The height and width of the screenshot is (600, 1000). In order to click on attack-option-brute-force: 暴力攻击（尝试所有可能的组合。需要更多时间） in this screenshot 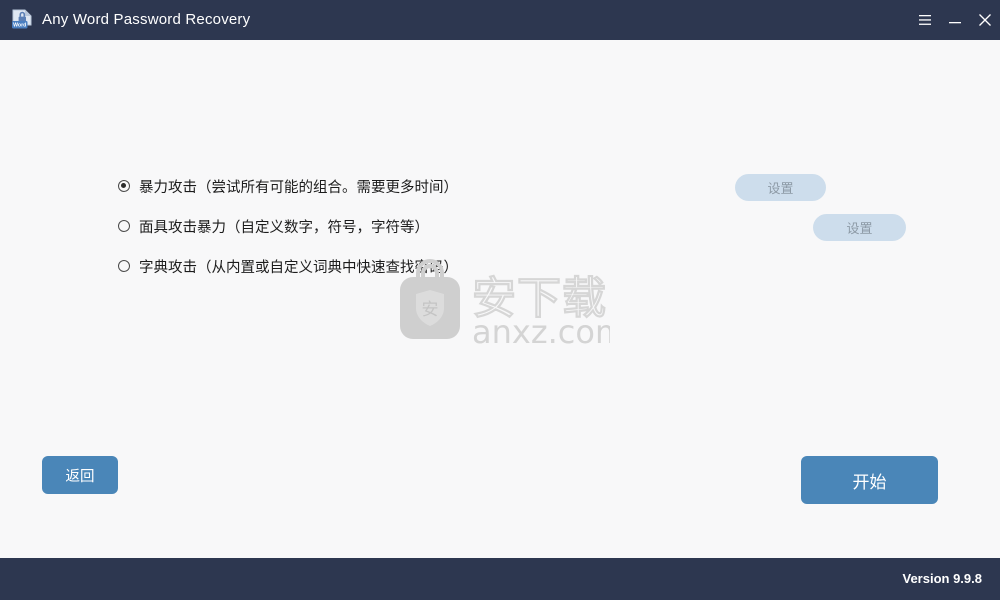, I will do `click(288, 186)`.